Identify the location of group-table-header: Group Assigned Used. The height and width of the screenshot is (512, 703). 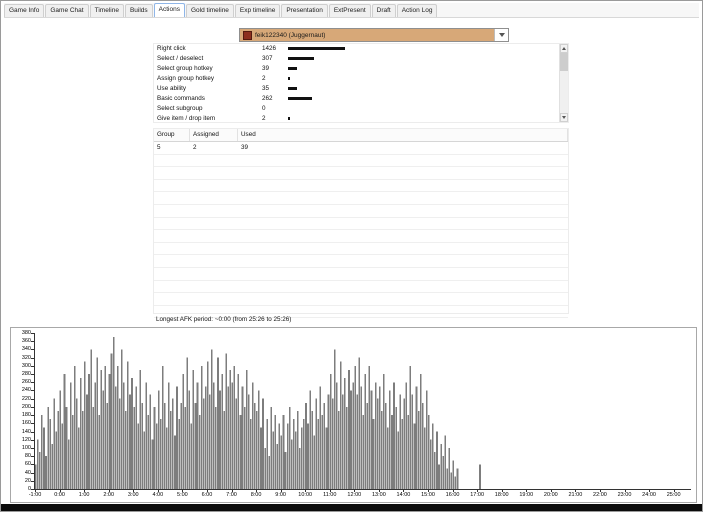
(361, 135).